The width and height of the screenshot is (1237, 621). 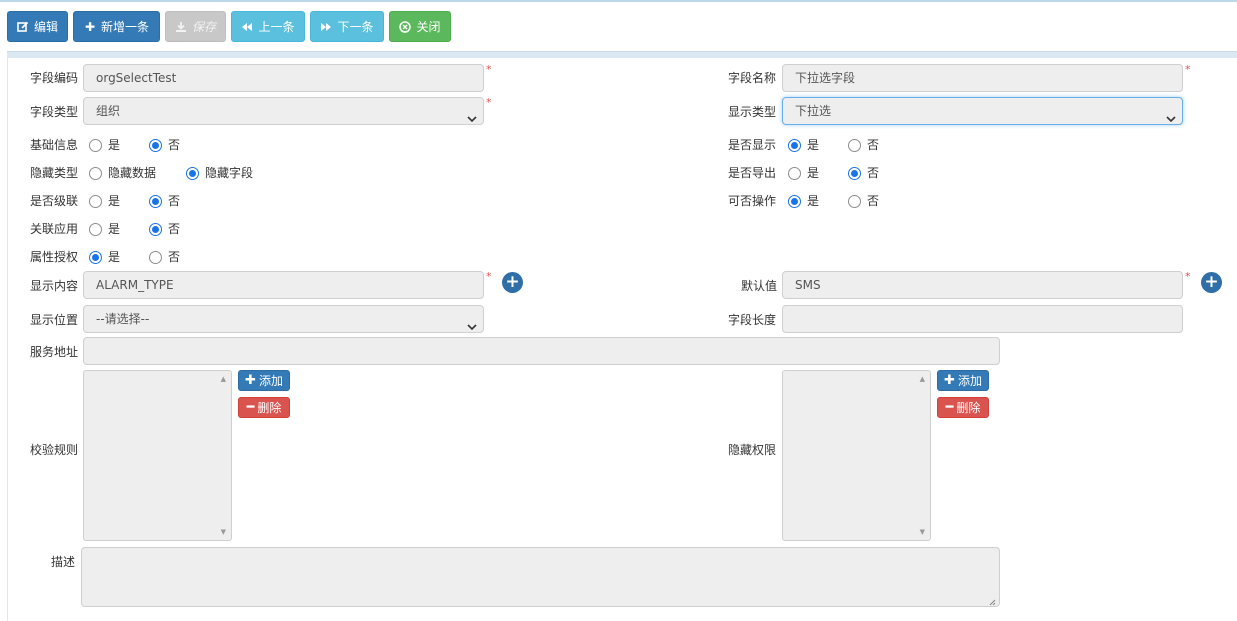 What do you see at coordinates (622, 54) in the screenshot?
I see `toolbar-separator` at bounding box center [622, 54].